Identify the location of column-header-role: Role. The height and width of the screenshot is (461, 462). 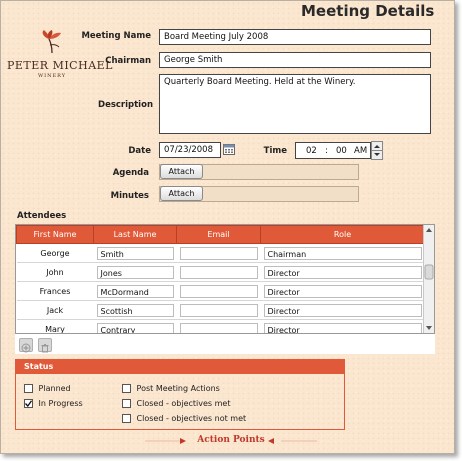
(342, 234).